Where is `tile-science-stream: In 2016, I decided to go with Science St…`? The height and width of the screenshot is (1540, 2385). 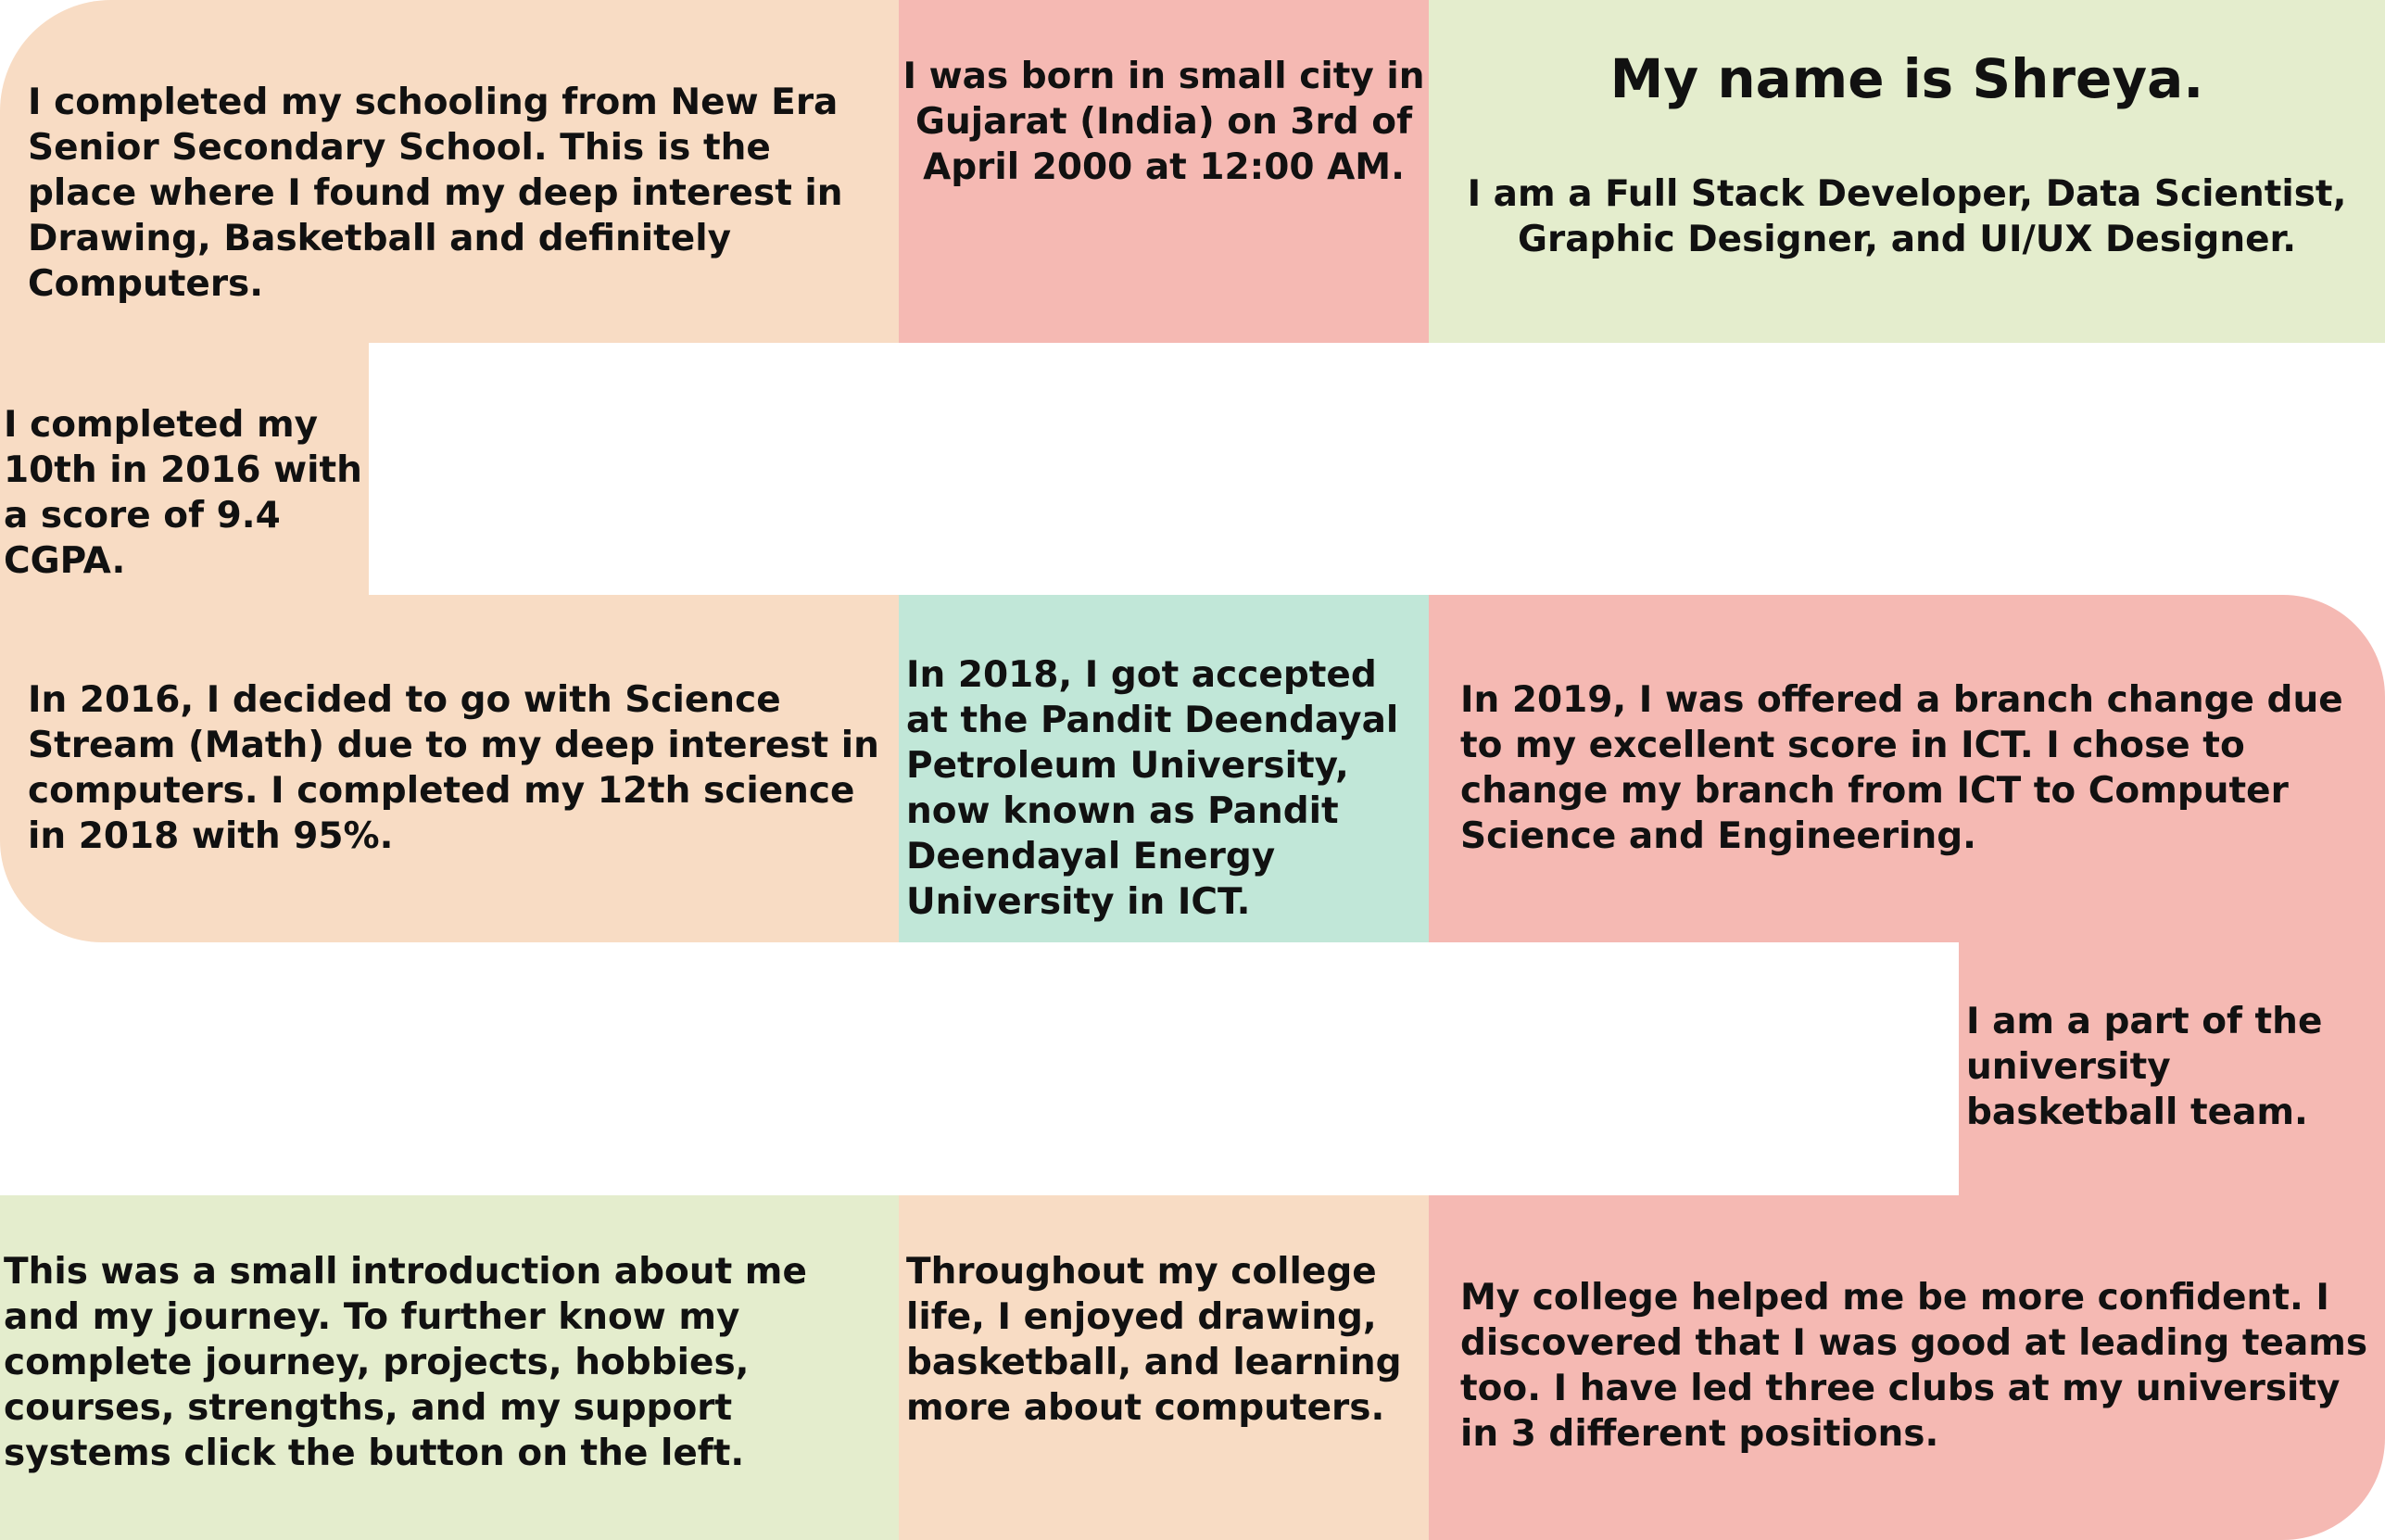 tile-science-stream: In 2016, I decided to go with Science St… is located at coordinates (449, 769).